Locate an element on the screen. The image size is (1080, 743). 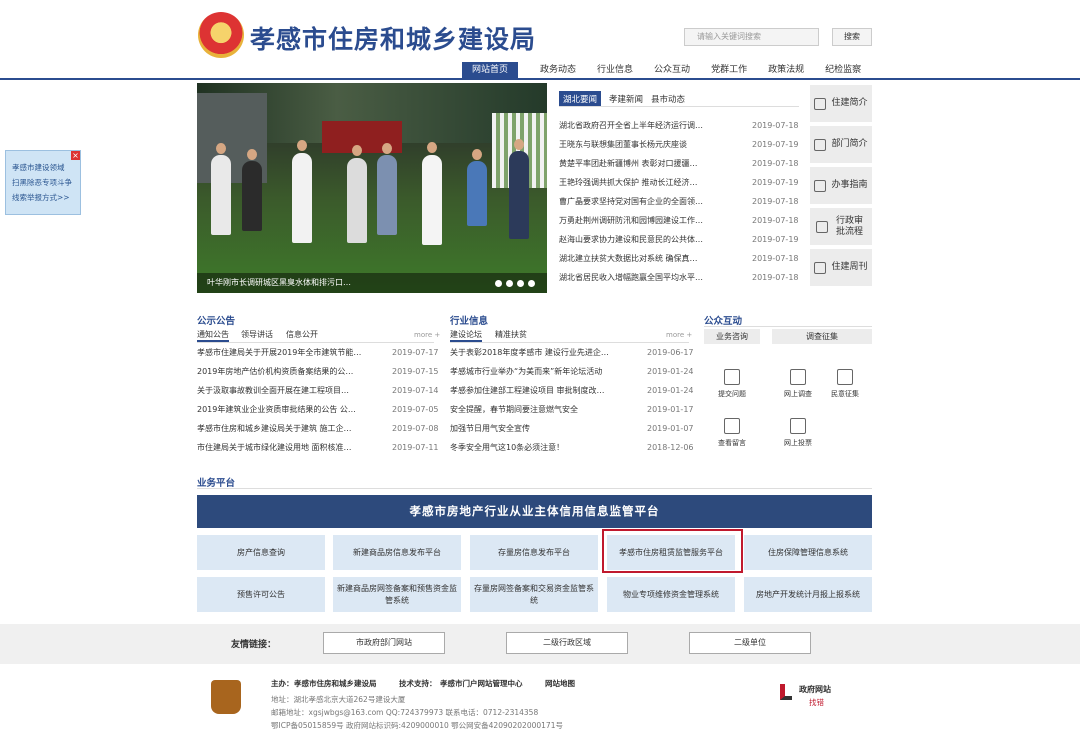
industry-item-title: 孝感城市行业举办“为美而来”新年论坛活动 is located at coordinates (540, 371).